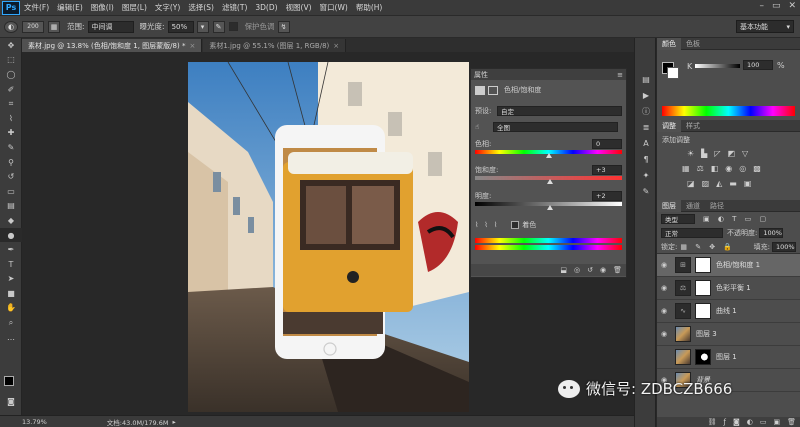  What do you see at coordinates (646, 143) in the screenshot?
I see `character-panel-icon: A` at bounding box center [646, 143].